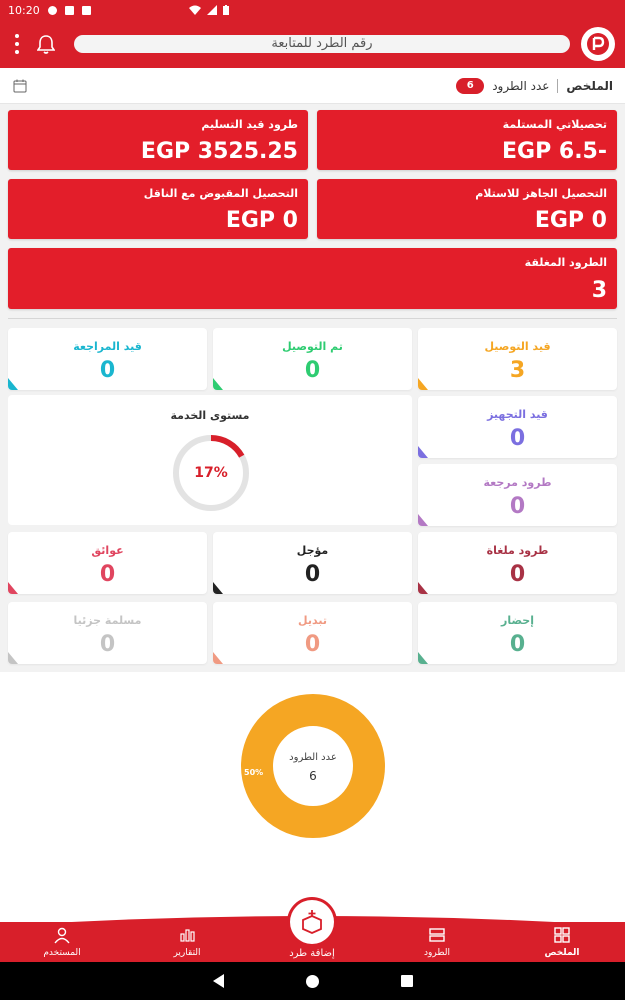 Image resolution: width=625 pixels, height=1000 pixels. What do you see at coordinates (107, 550) in the screenshot?
I see `card-title: عوائق` at bounding box center [107, 550].